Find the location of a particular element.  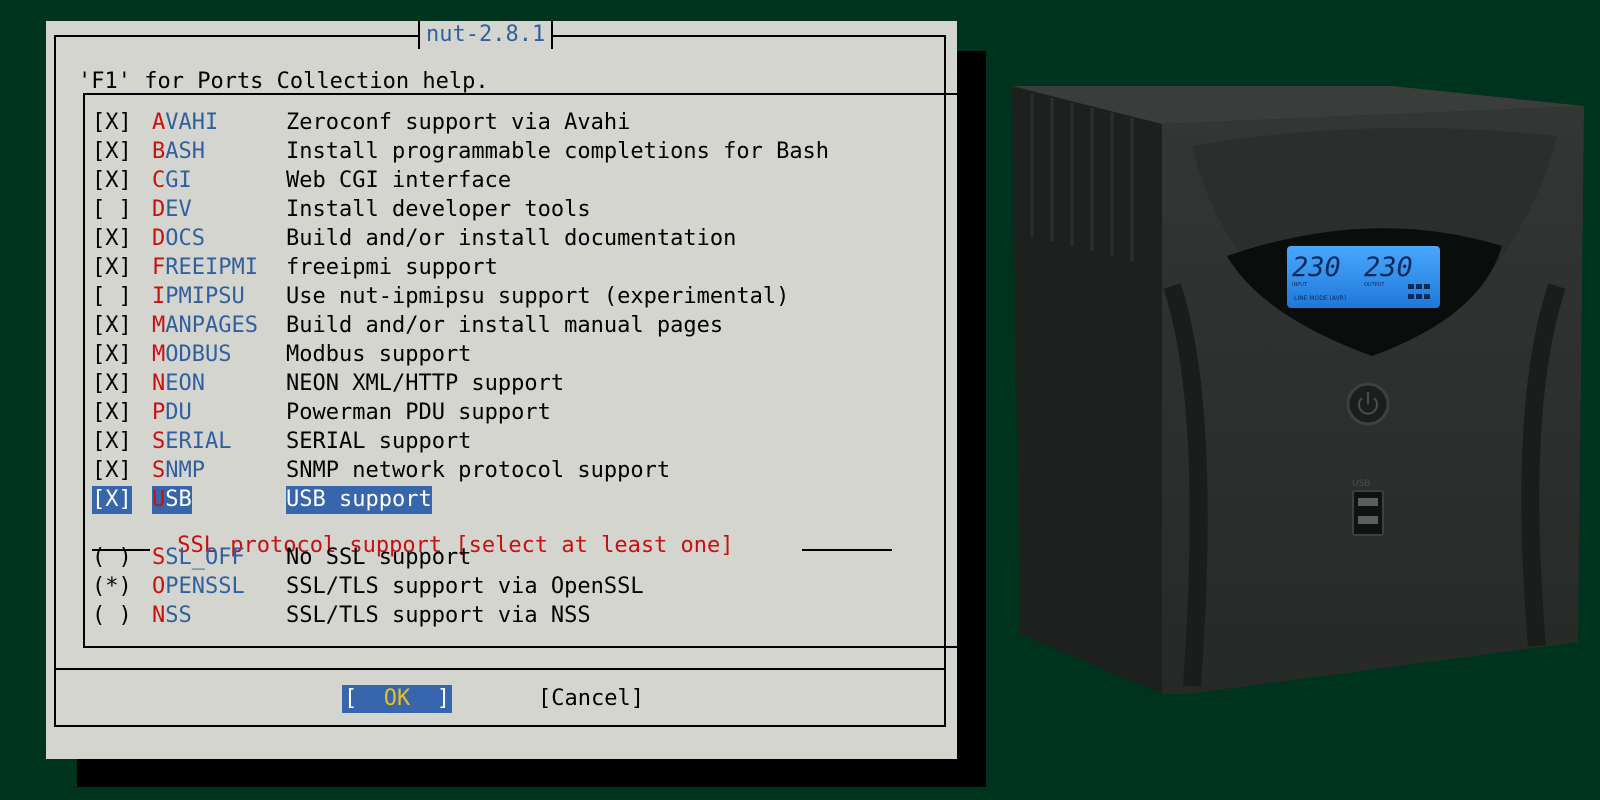

option-description: Modbus support is located at coordinates (379, 354).